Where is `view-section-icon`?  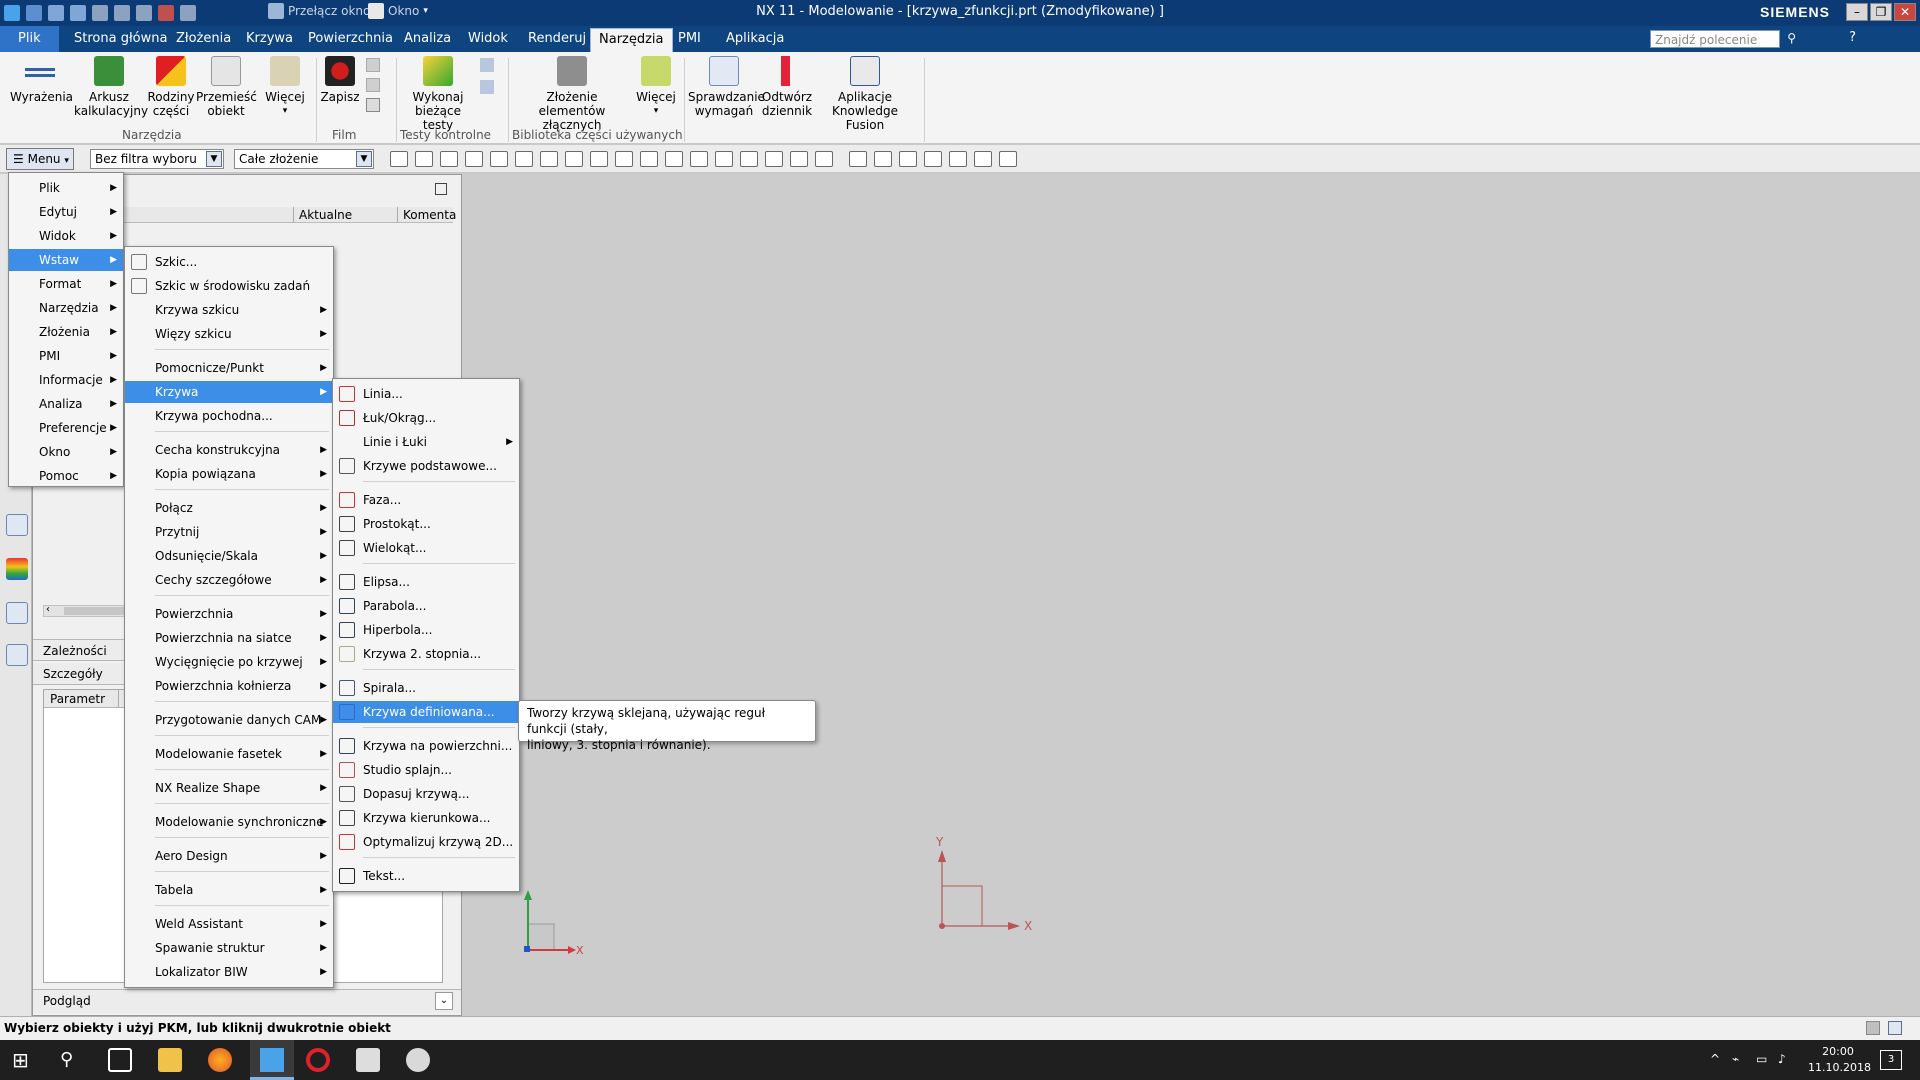
view-section-icon is located at coordinates (1008, 159).